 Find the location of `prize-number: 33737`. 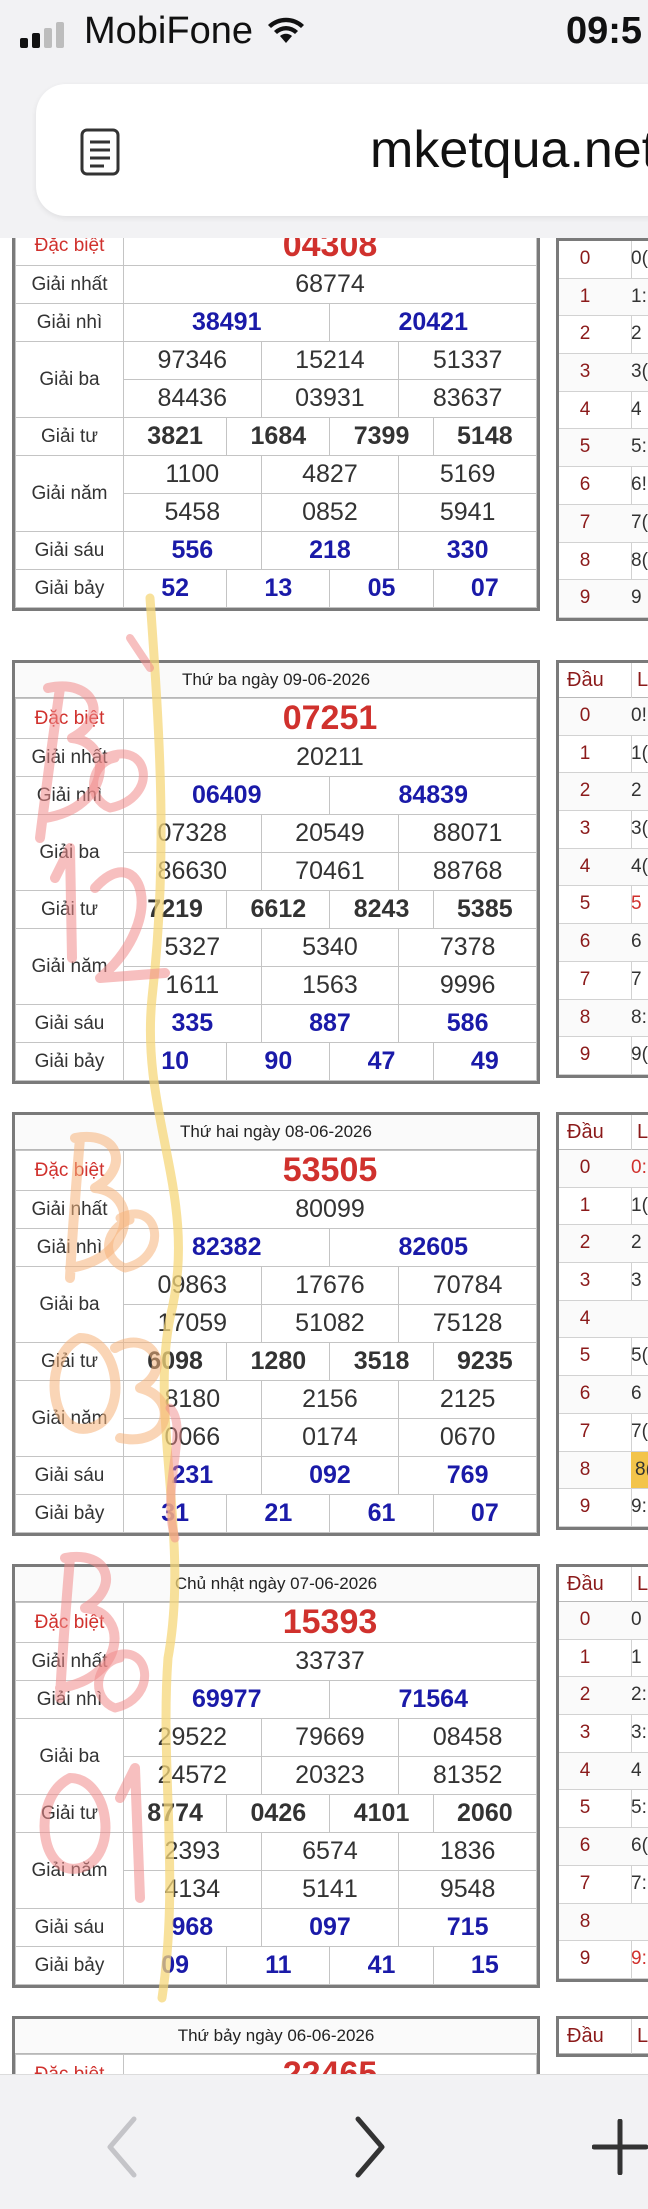

prize-number: 33737 is located at coordinates (330, 1661).